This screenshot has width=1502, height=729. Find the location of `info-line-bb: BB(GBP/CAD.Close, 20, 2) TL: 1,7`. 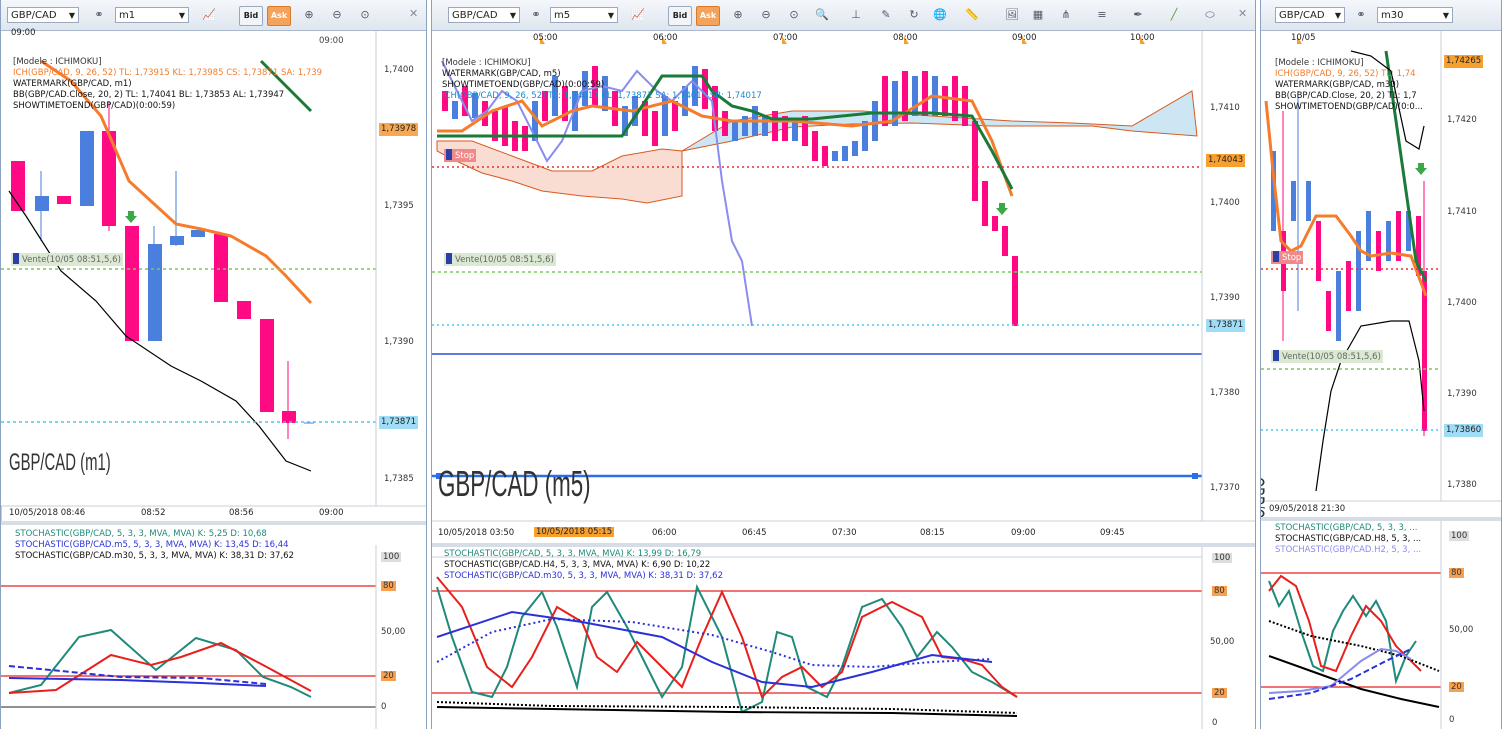

info-line-bb: BB(GBP/CAD.Close, 20, 2) TL: 1,7 is located at coordinates (1346, 96).